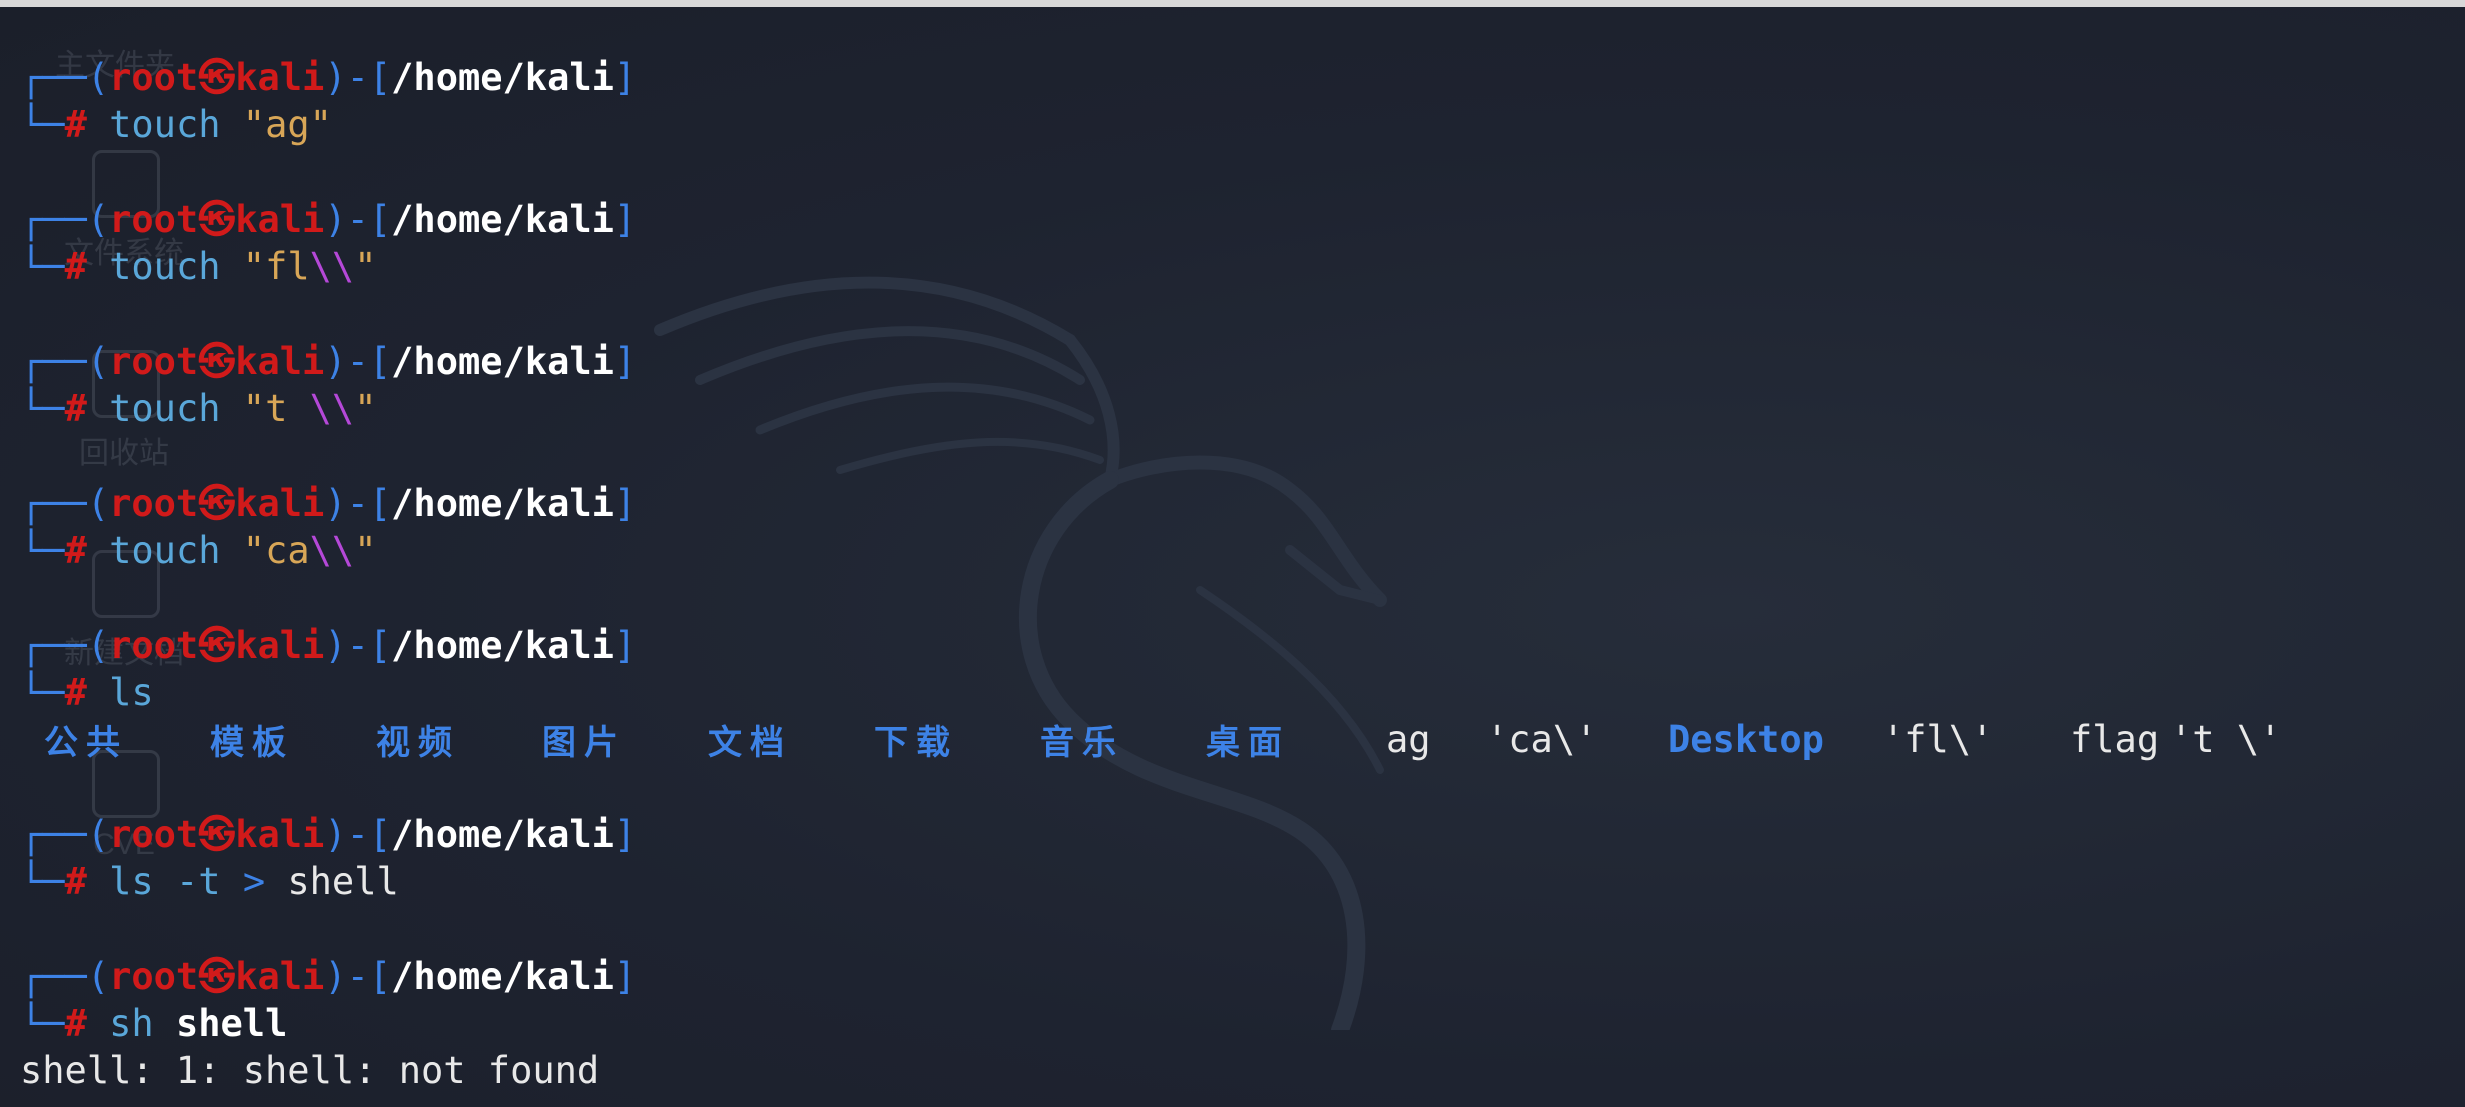  Describe the element at coordinates (1938, 740) in the screenshot. I see `ls-entry: 'fl\'` at that location.